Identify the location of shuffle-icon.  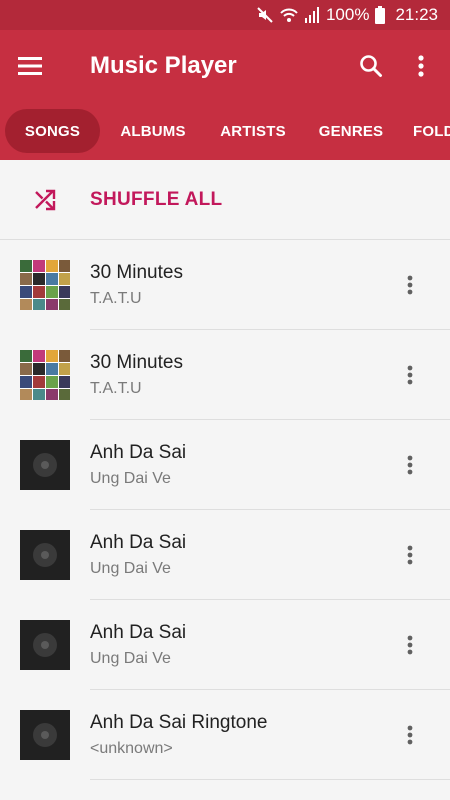
(45, 200).